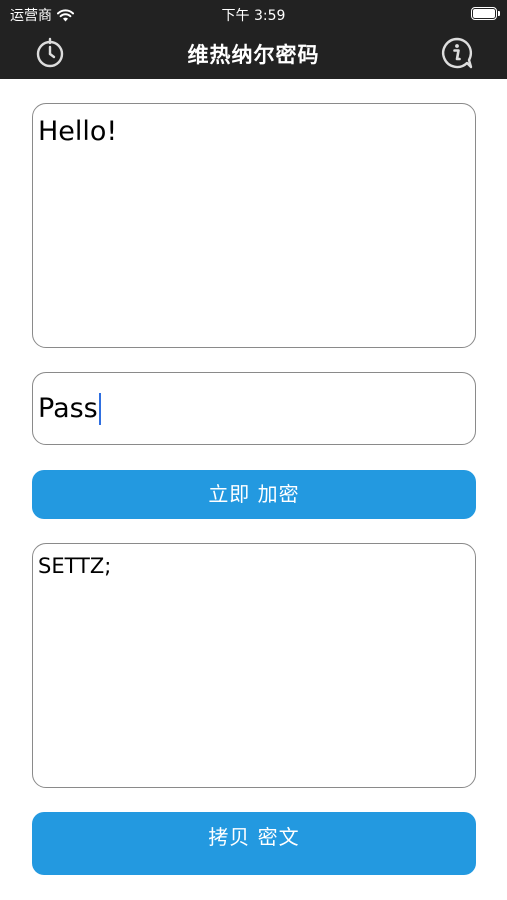 This screenshot has width=507, height=900. I want to click on key-value: Pass, so click(68, 408).